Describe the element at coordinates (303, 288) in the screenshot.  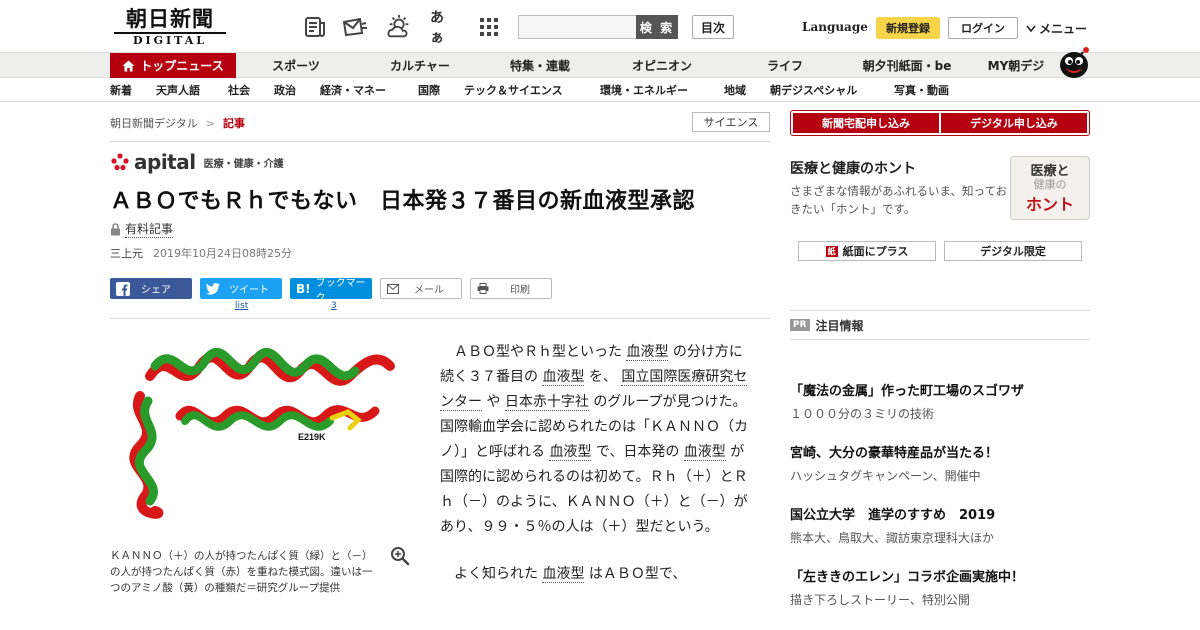
I see `hatena-icon: B!` at that location.